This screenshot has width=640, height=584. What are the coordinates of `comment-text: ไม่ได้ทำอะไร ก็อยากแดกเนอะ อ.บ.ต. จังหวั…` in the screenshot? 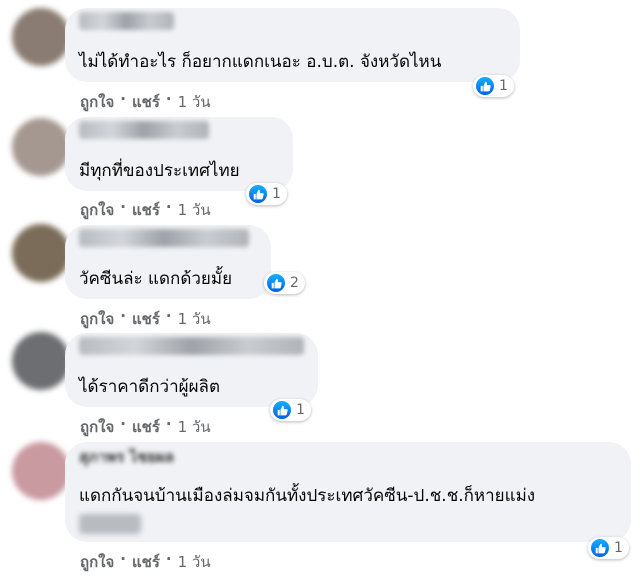 It's located at (260, 62).